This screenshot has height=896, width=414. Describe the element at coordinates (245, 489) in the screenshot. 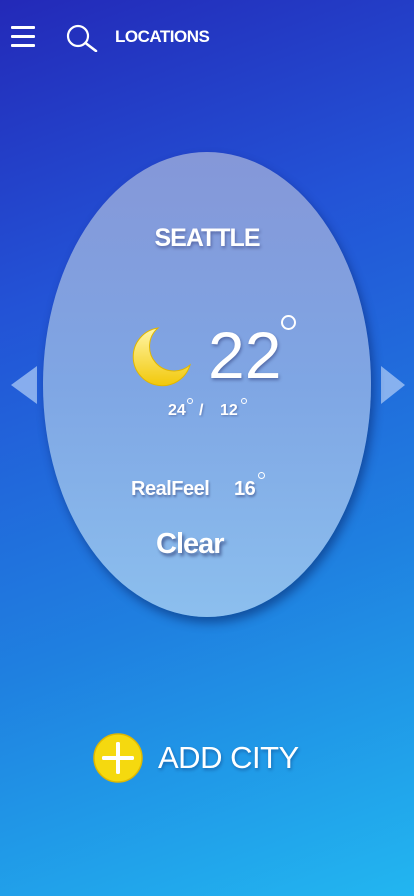

I see `realfeel-value: 16` at that location.